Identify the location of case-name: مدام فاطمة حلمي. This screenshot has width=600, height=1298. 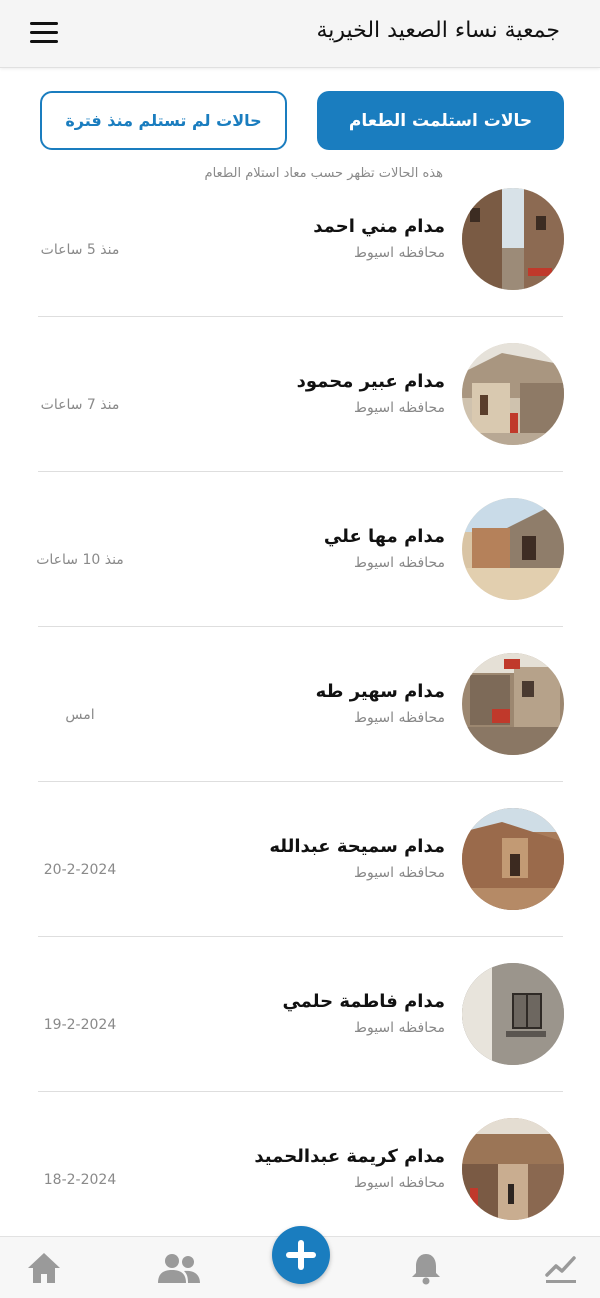
(363, 1001).